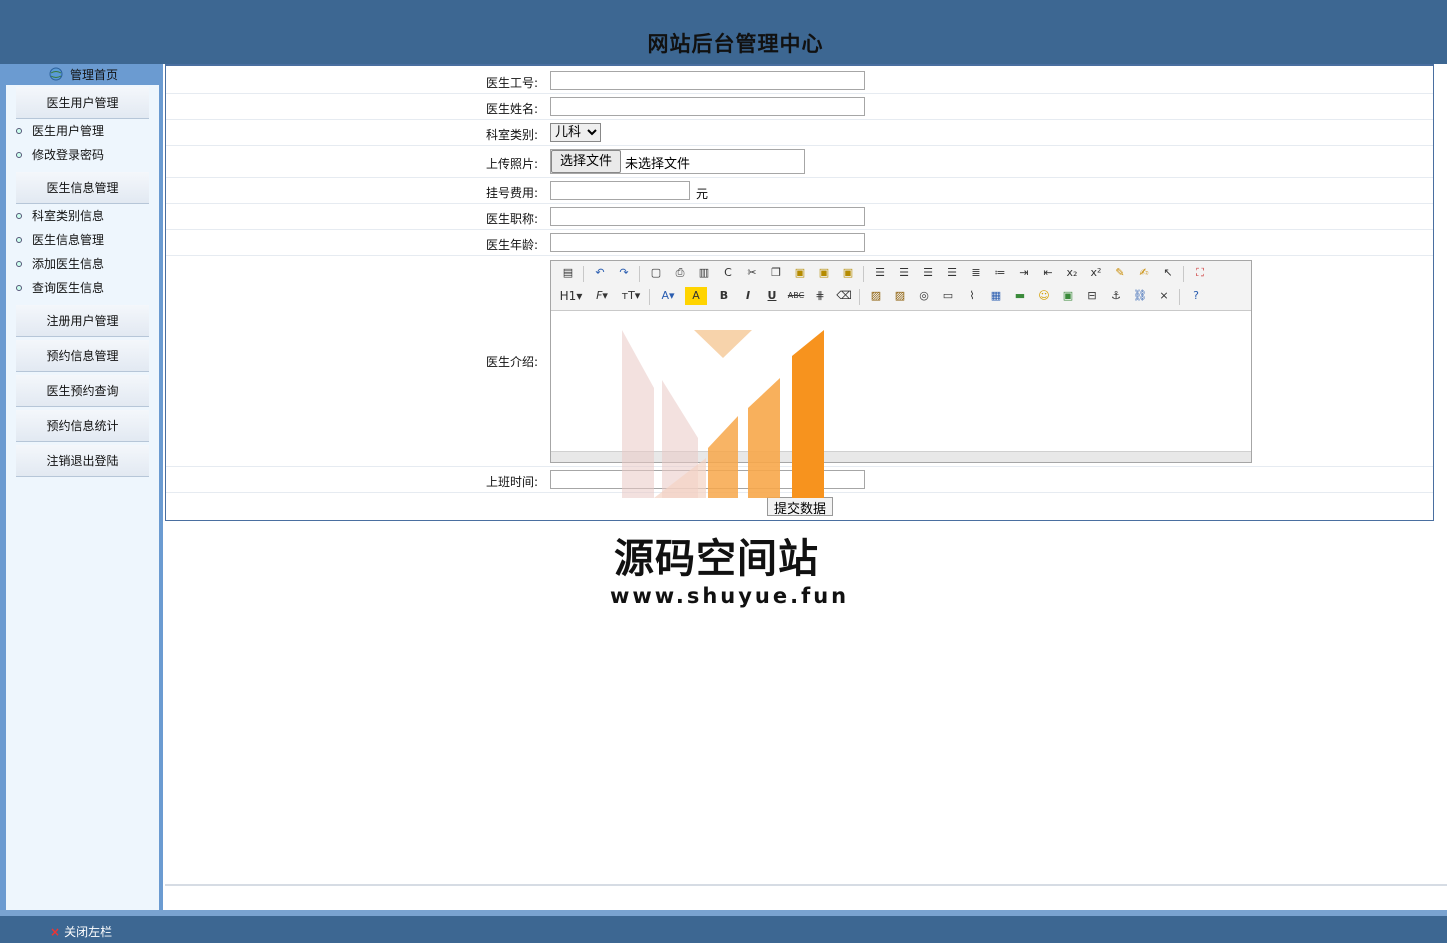 This screenshot has width=1447, height=943. What do you see at coordinates (82, 461) in the screenshot?
I see `menu-group-logout: 注销退出登陆` at bounding box center [82, 461].